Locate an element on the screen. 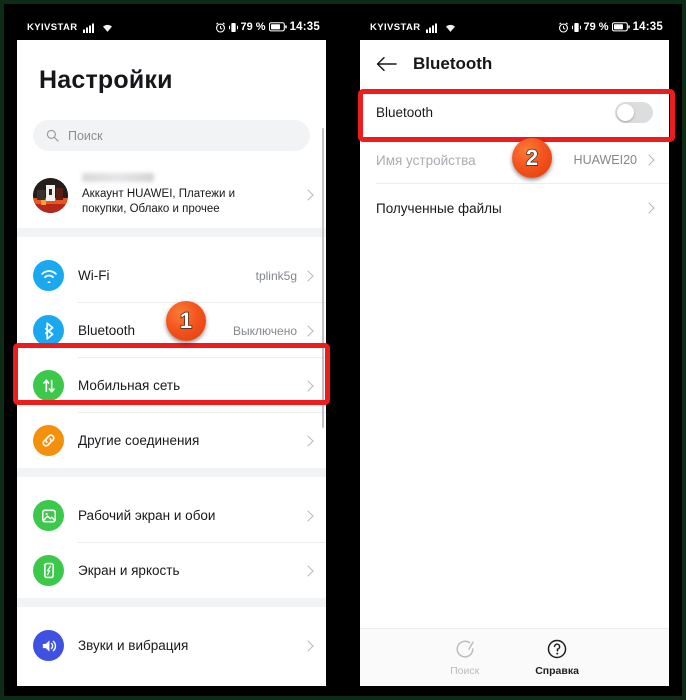  bottom-bar-search-label: Поиск is located at coordinates (465, 671).